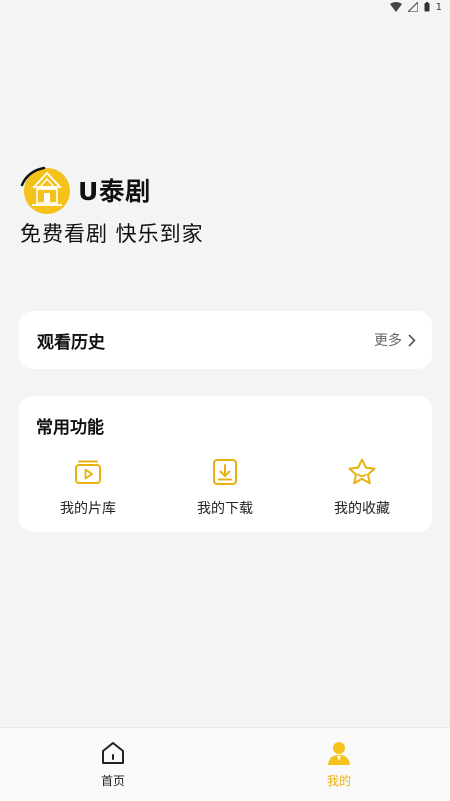 This screenshot has height=801, width=450. What do you see at coordinates (225, 472) in the screenshot?
I see `download-icon` at bounding box center [225, 472].